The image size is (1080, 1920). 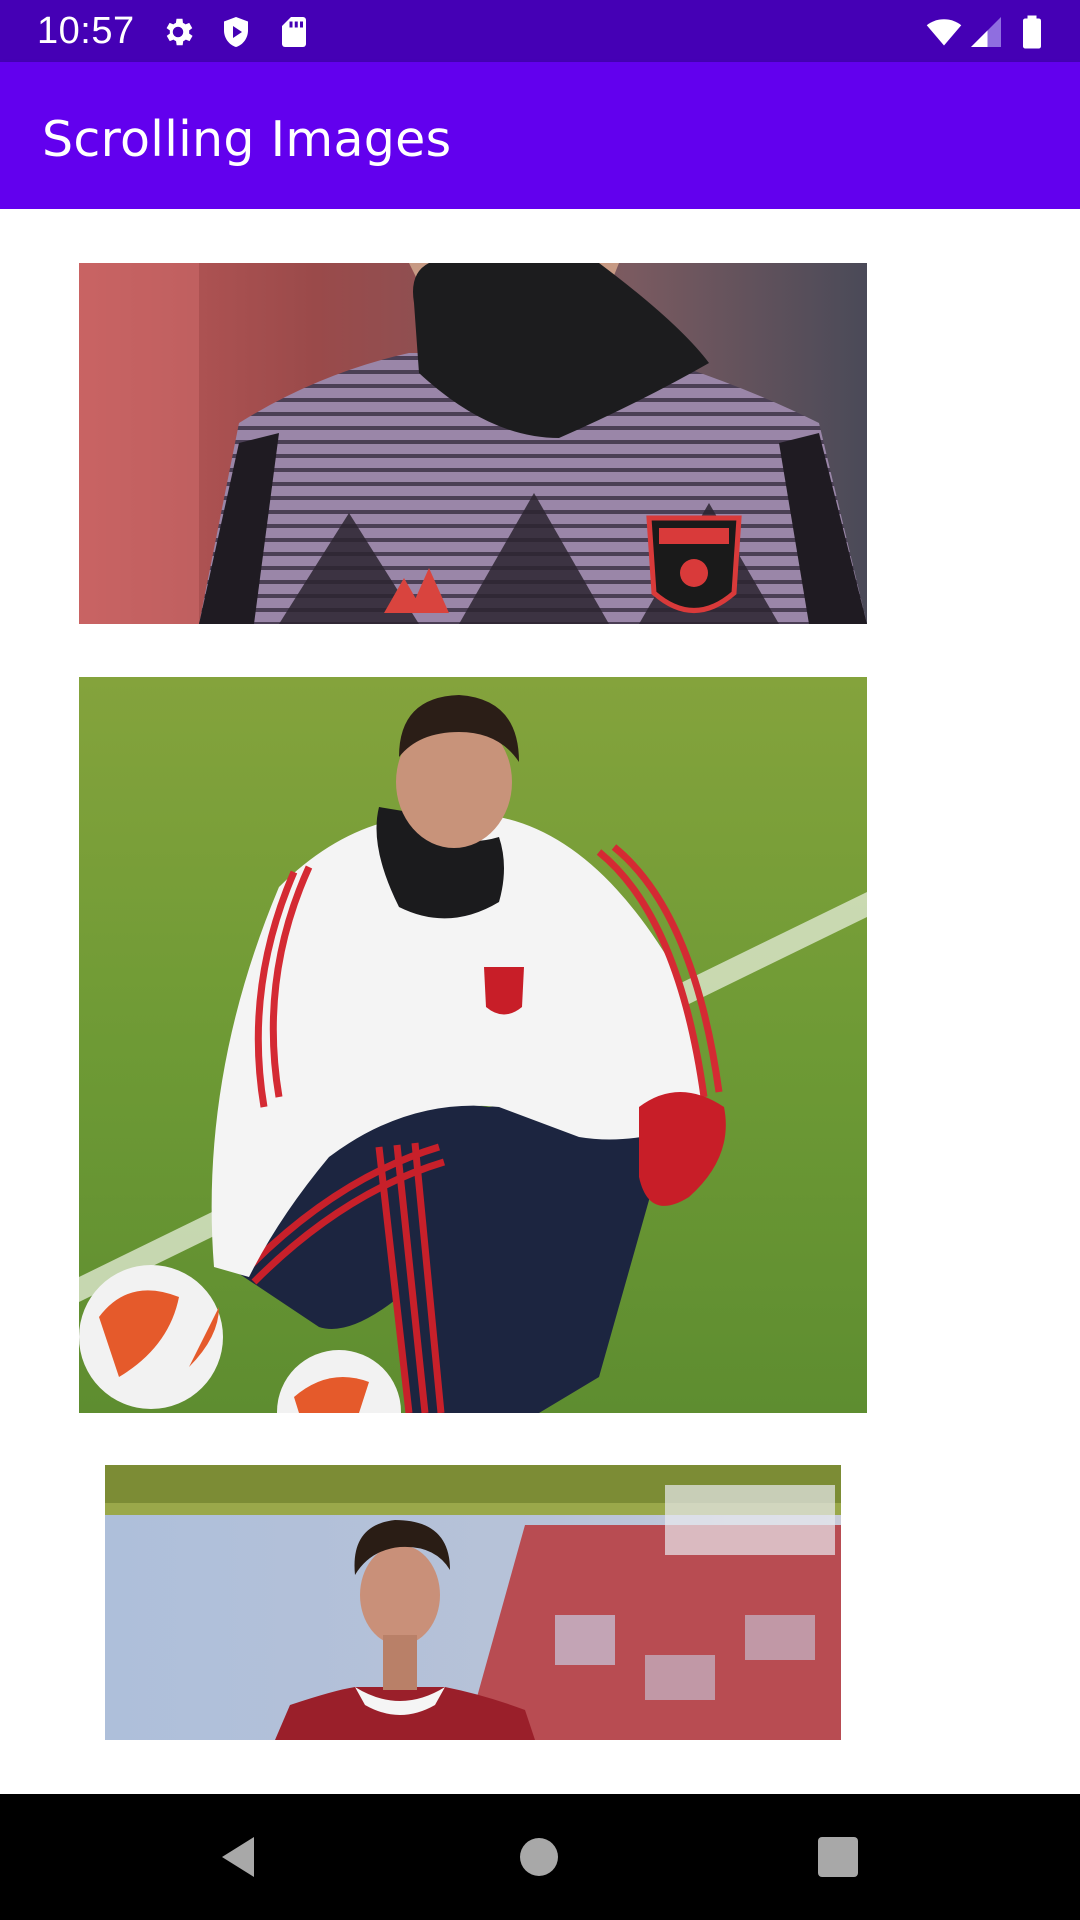 What do you see at coordinates (247, 139) in the screenshot?
I see `app-title: Scrolling Images` at bounding box center [247, 139].